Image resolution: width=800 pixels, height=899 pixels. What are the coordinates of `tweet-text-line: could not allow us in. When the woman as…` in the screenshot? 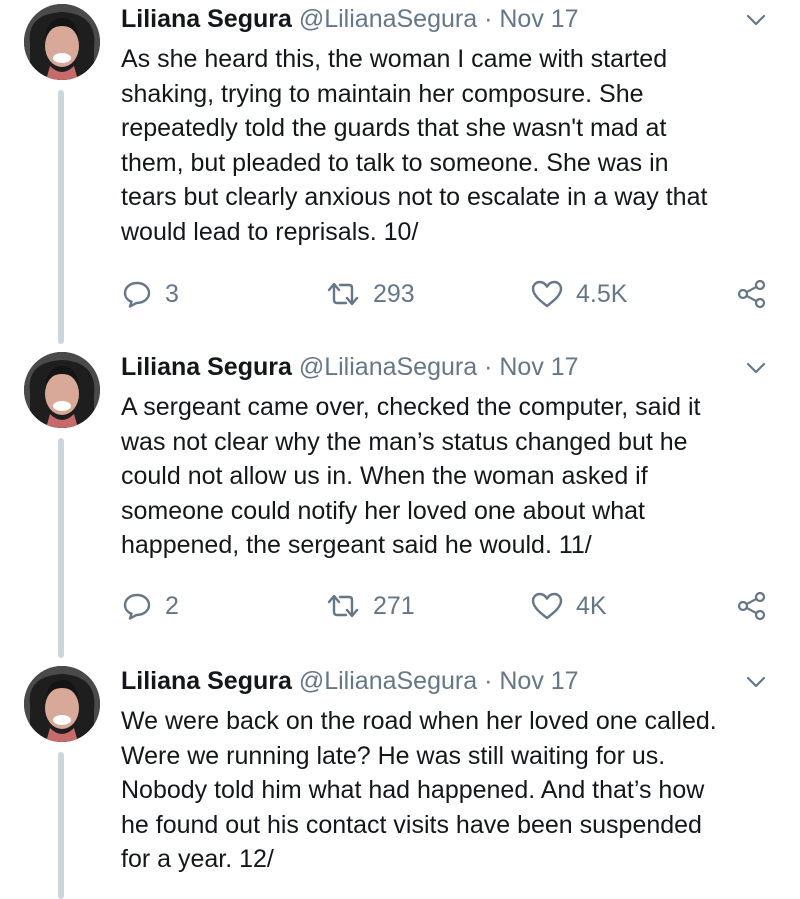 It's located at (384, 476).